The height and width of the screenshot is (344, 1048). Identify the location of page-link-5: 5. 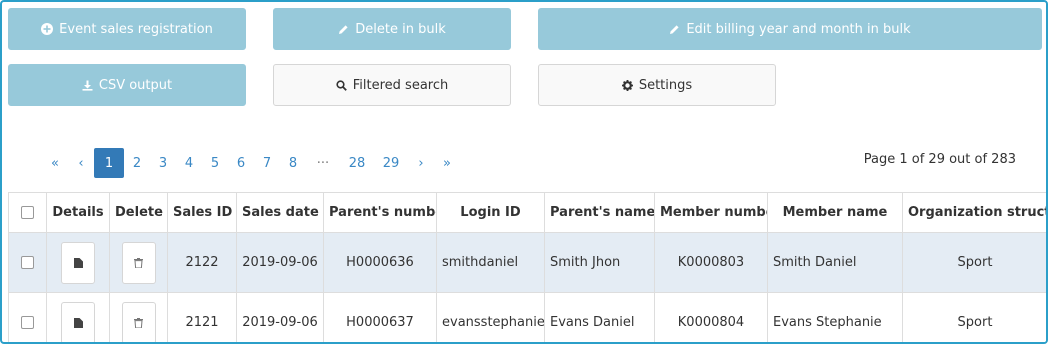
(215, 163).